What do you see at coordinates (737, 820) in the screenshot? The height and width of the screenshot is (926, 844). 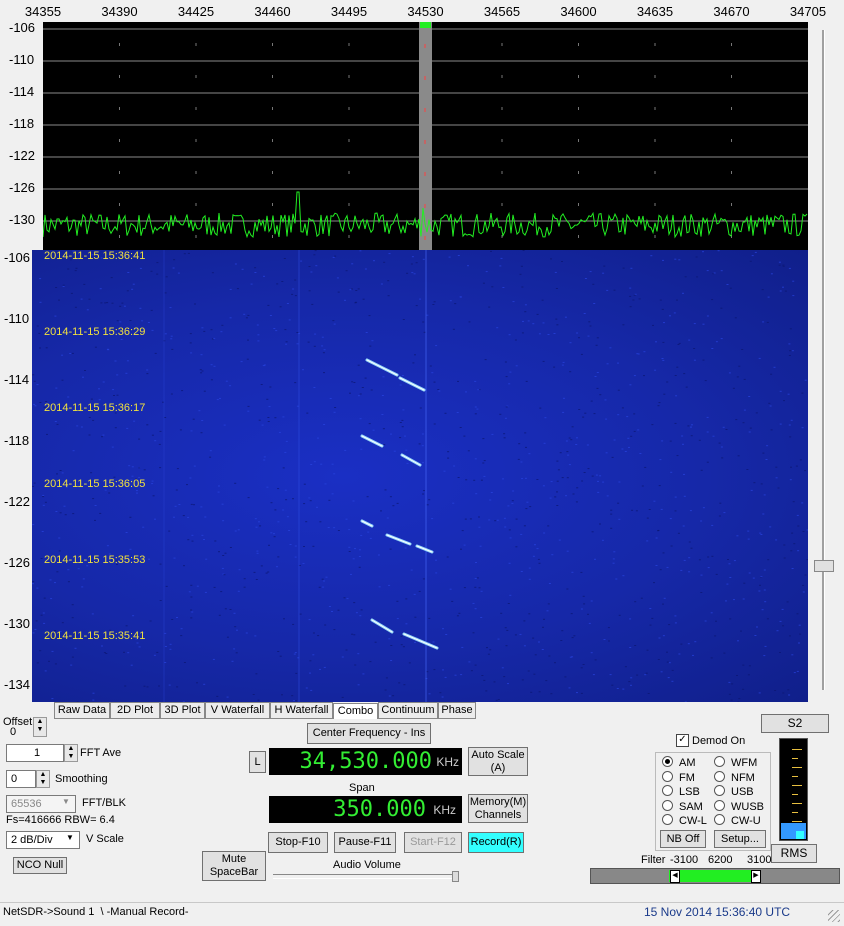 I see `mode-radio-cw-u: CW-U` at bounding box center [737, 820].